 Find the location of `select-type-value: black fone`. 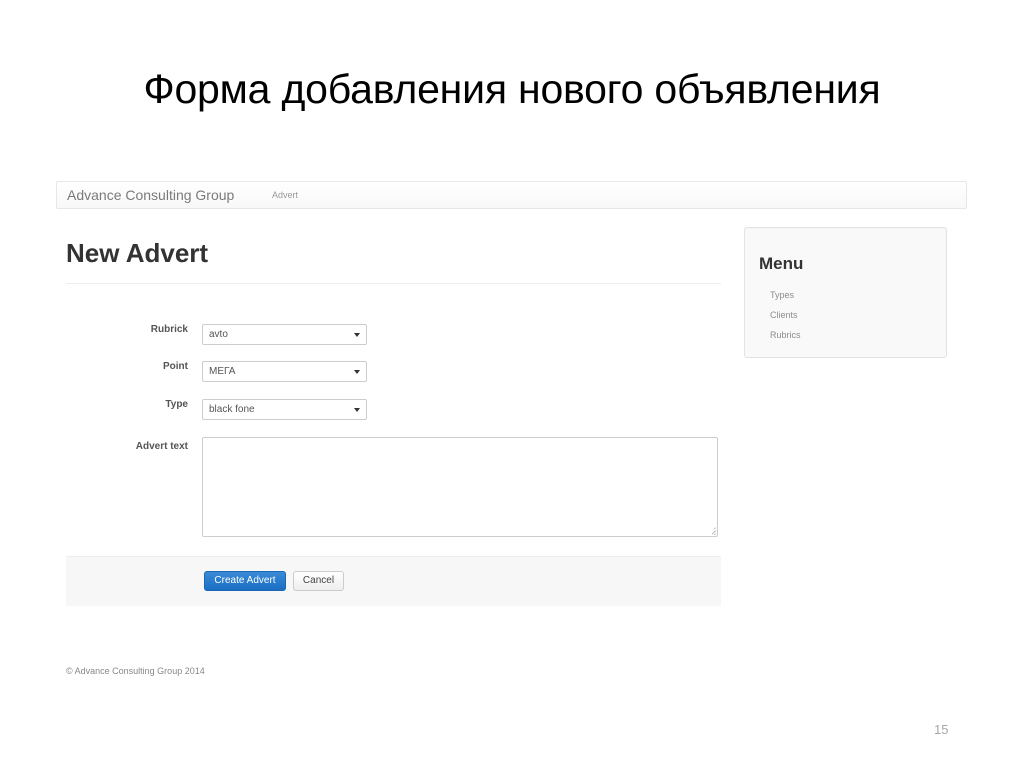

select-type-value: black fone is located at coordinates (232, 409).